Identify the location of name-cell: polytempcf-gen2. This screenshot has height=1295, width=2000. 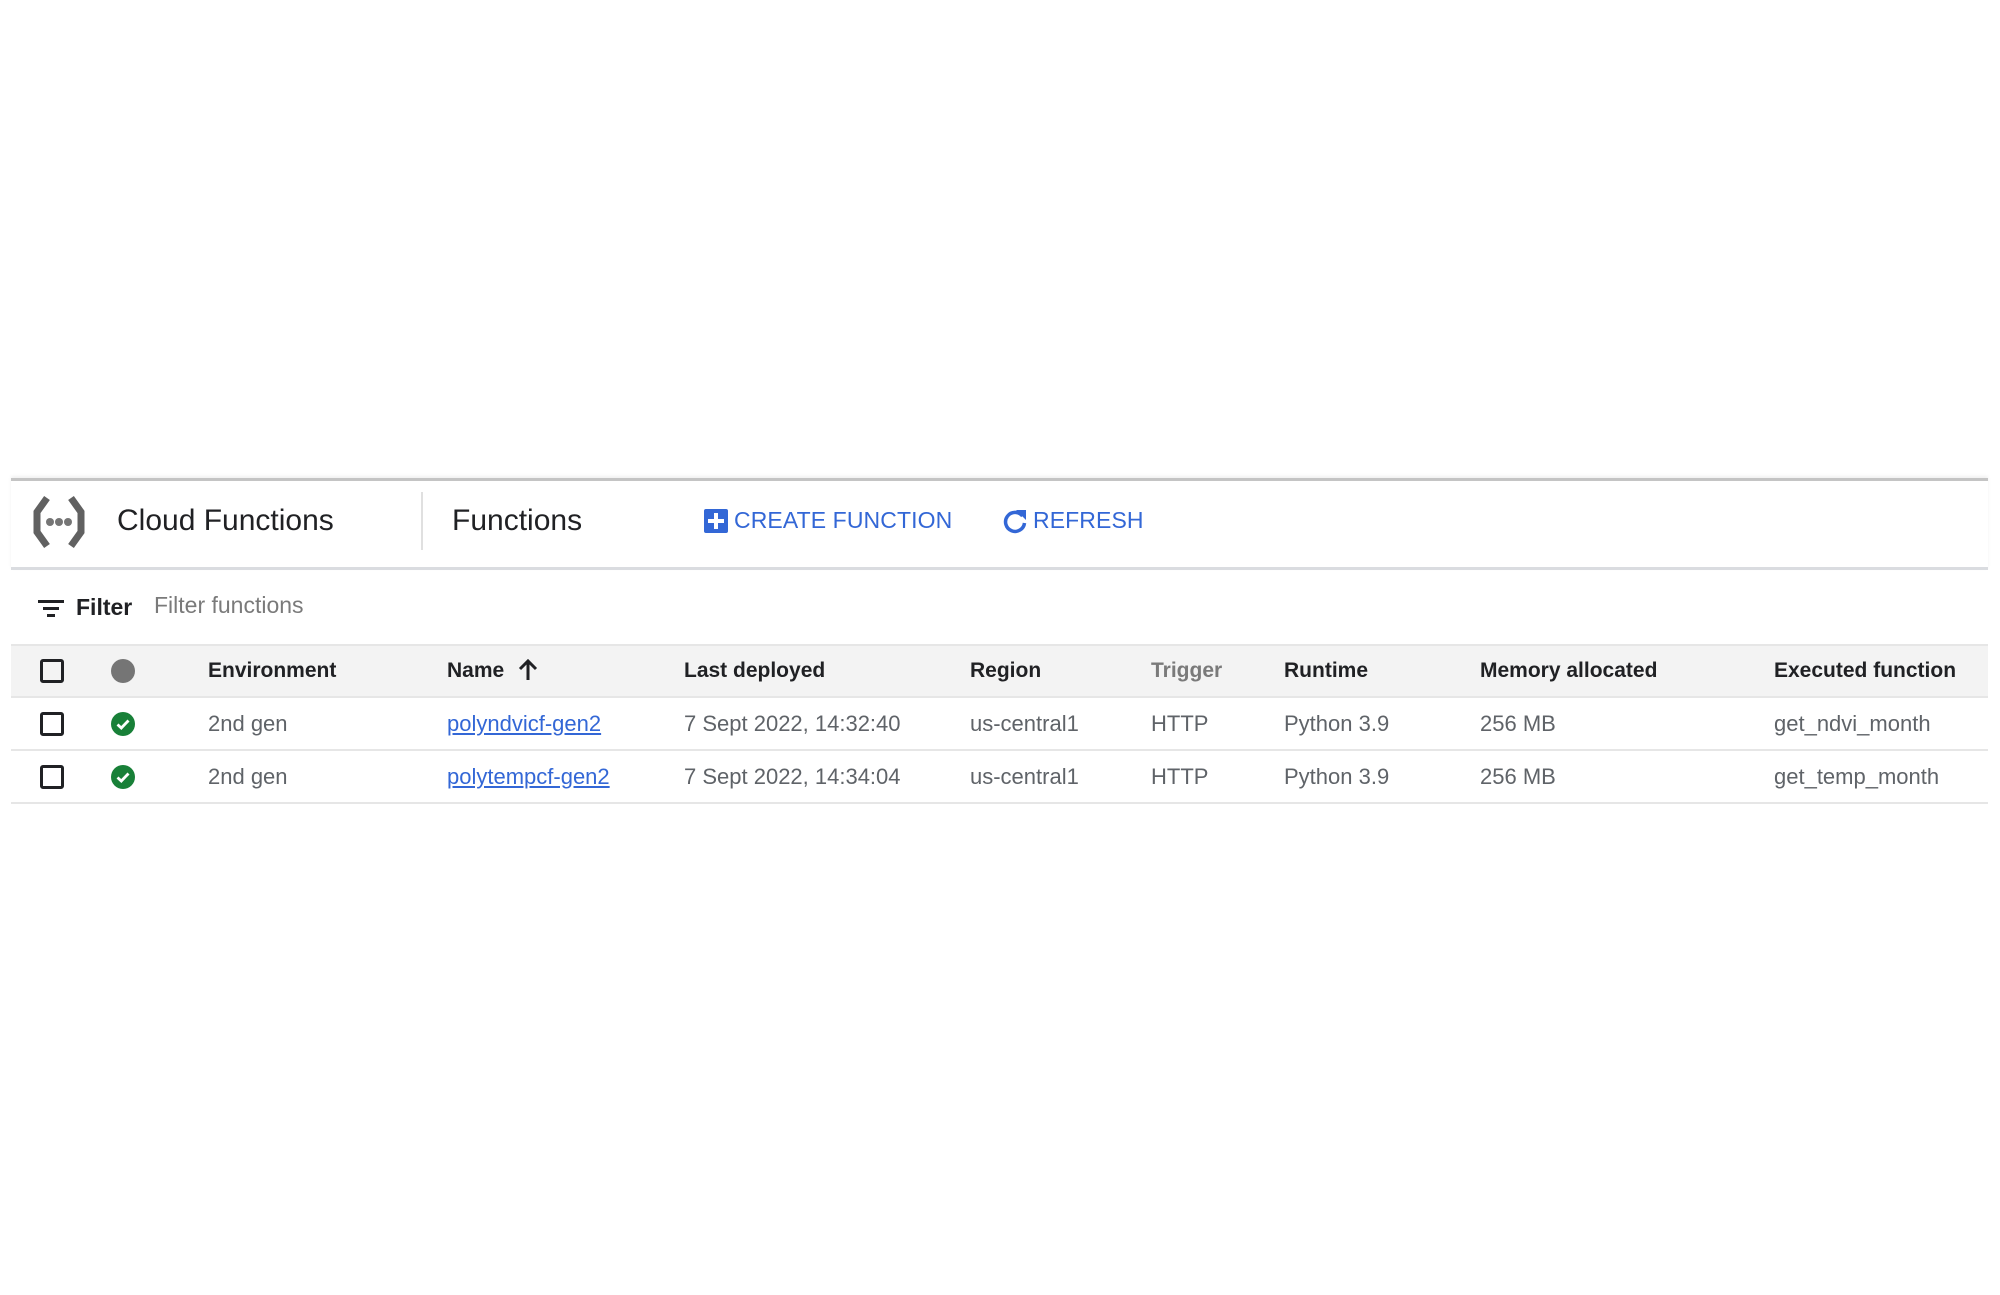
(565, 776).